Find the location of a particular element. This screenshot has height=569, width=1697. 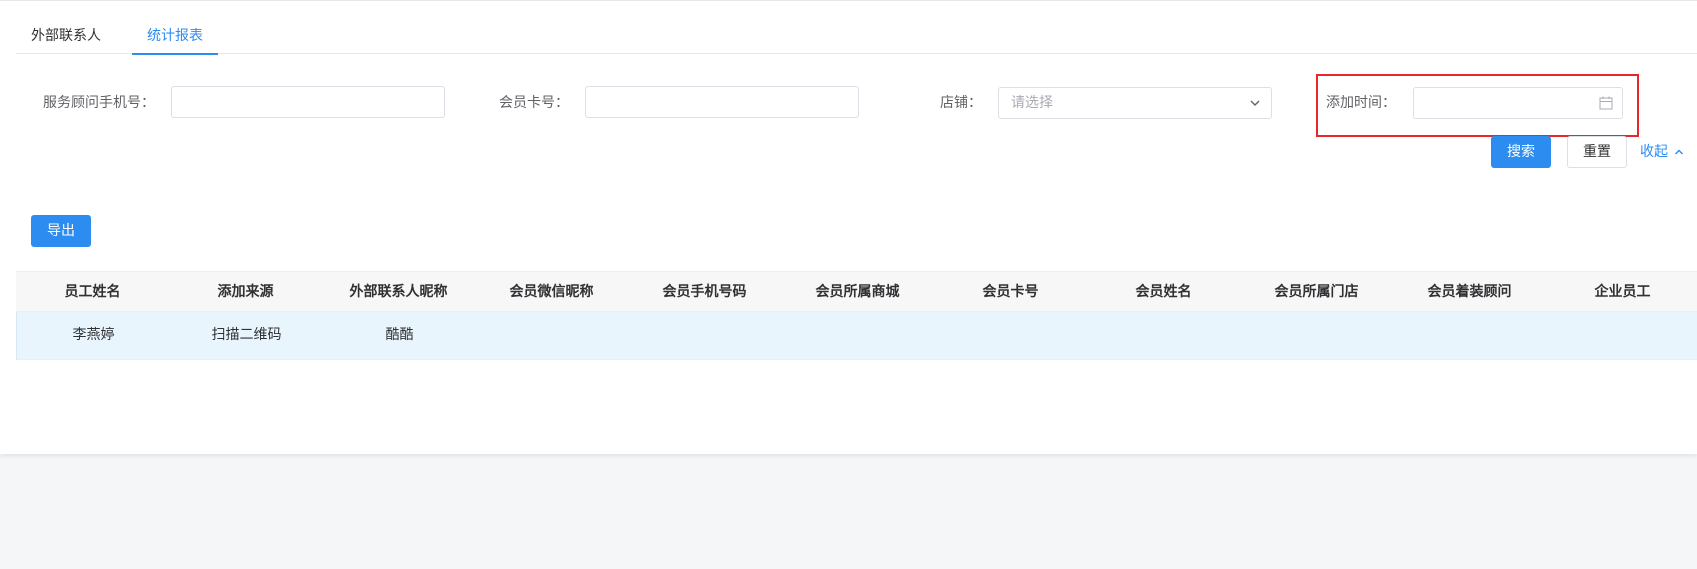

tab-statistics-report: 统计报表 is located at coordinates (175, 36).